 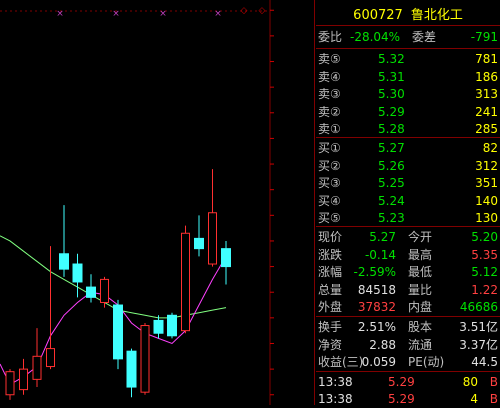 I want to click on info-value: 44.5, so click(x=484, y=362).